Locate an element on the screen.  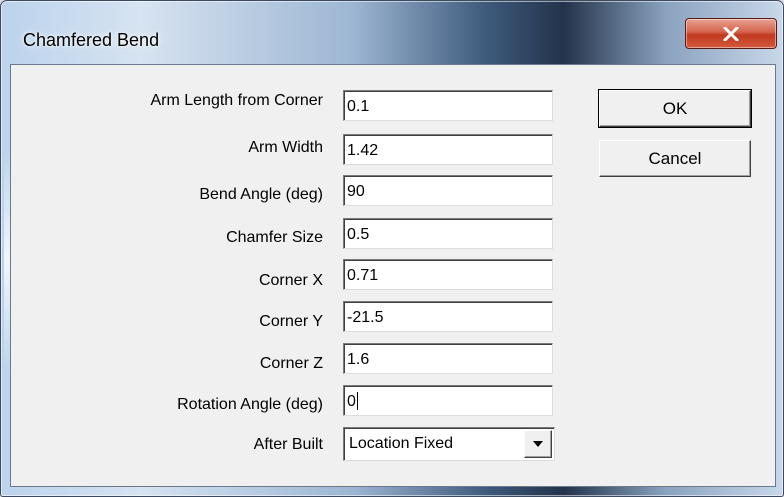
after-built-label: After Built is located at coordinates (288, 444).